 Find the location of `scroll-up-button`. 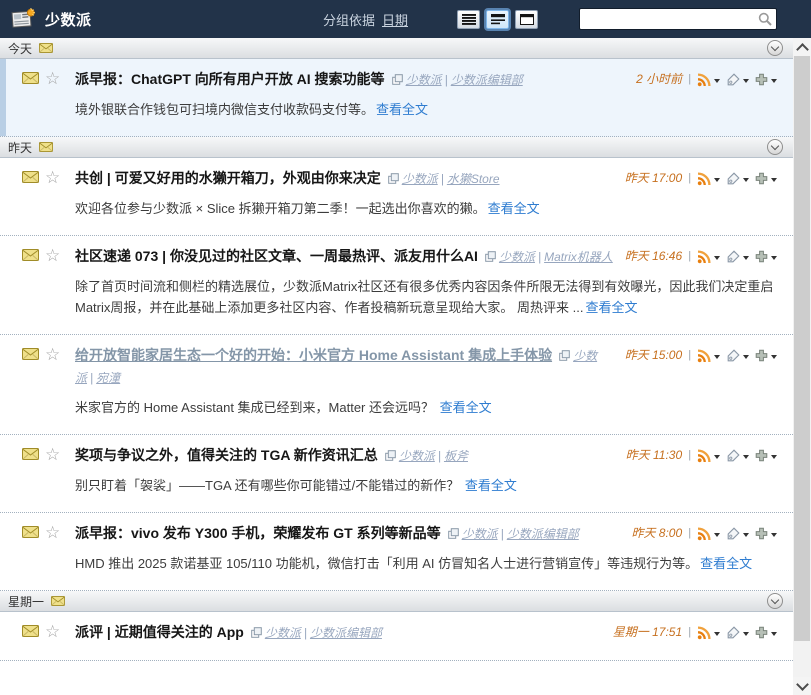

scroll-up-button is located at coordinates (802, 47).